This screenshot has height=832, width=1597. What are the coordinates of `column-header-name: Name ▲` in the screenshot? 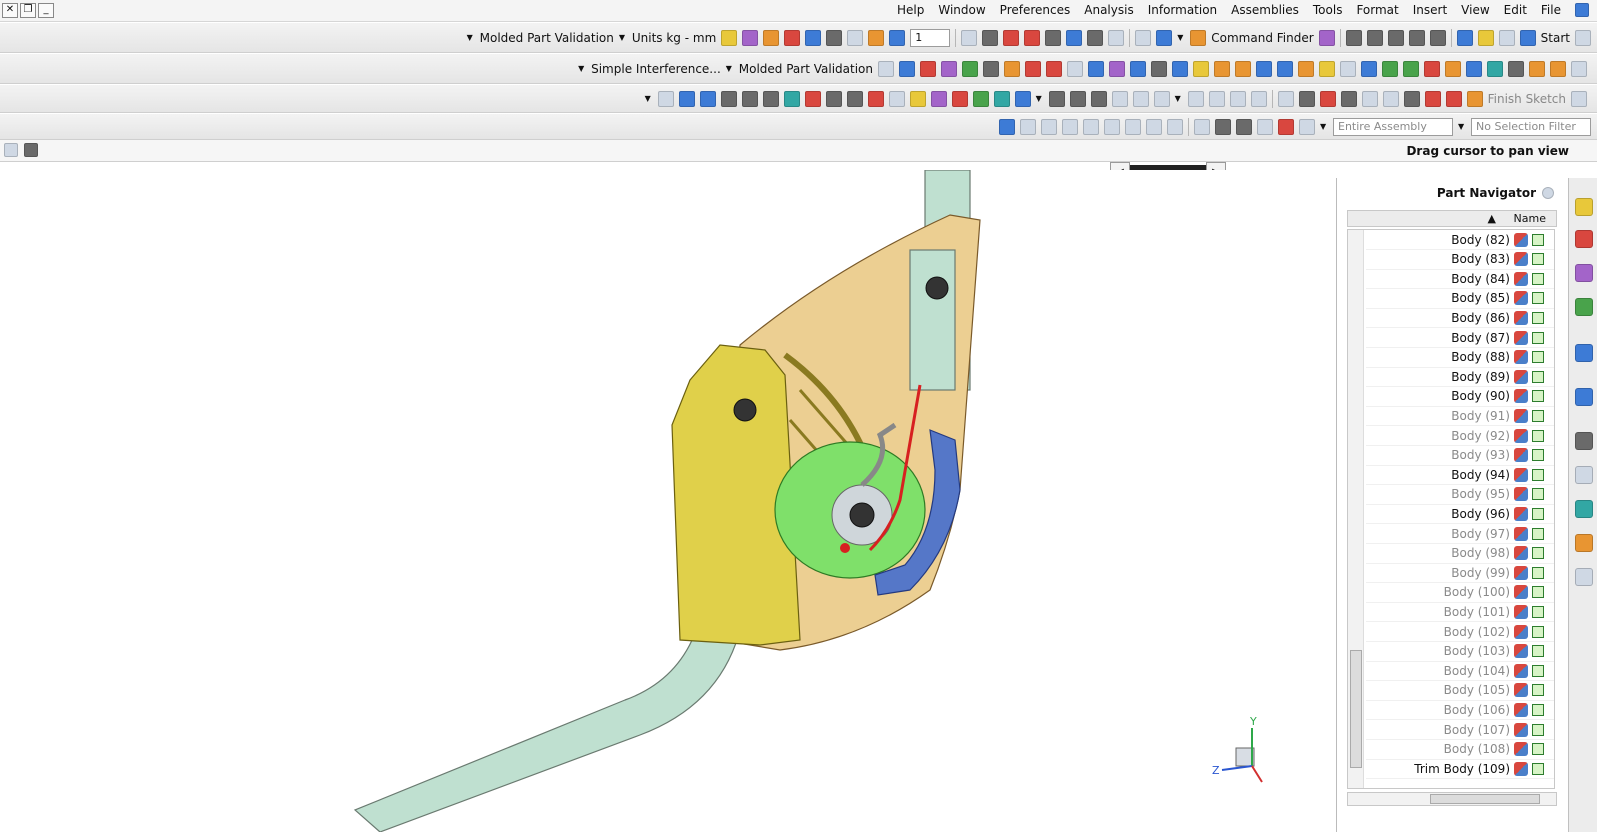 It's located at (1452, 218).